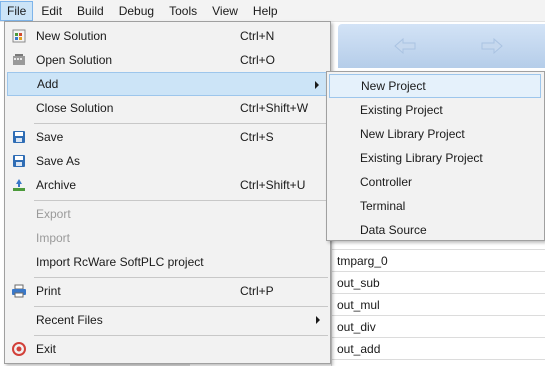 Image resolution: width=545 pixels, height=366 pixels. I want to click on submenu-item-label: Controller, so click(386, 182).